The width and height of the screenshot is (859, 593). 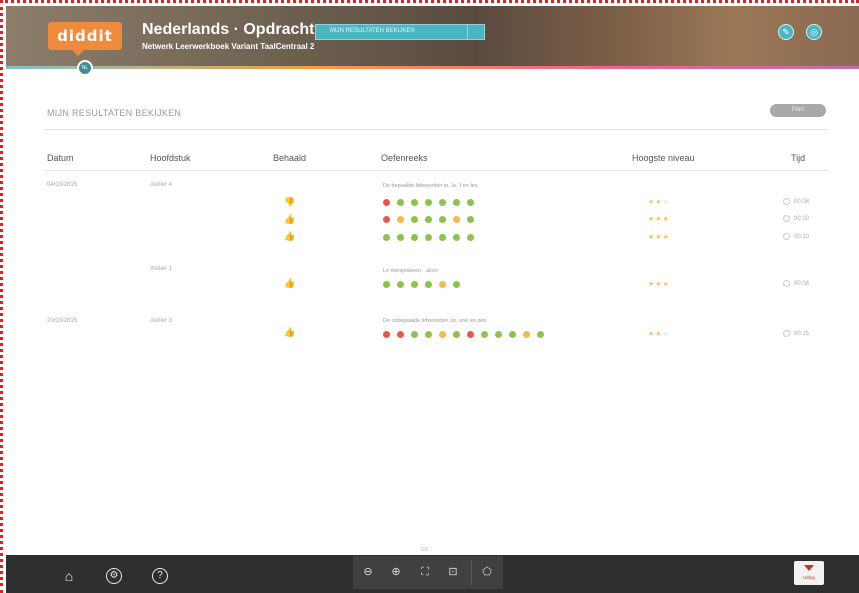 What do you see at coordinates (434, 321) in the screenshot?
I see `oefenreeks-title: De onbepaalde lidwoorden un, une en des` at bounding box center [434, 321].